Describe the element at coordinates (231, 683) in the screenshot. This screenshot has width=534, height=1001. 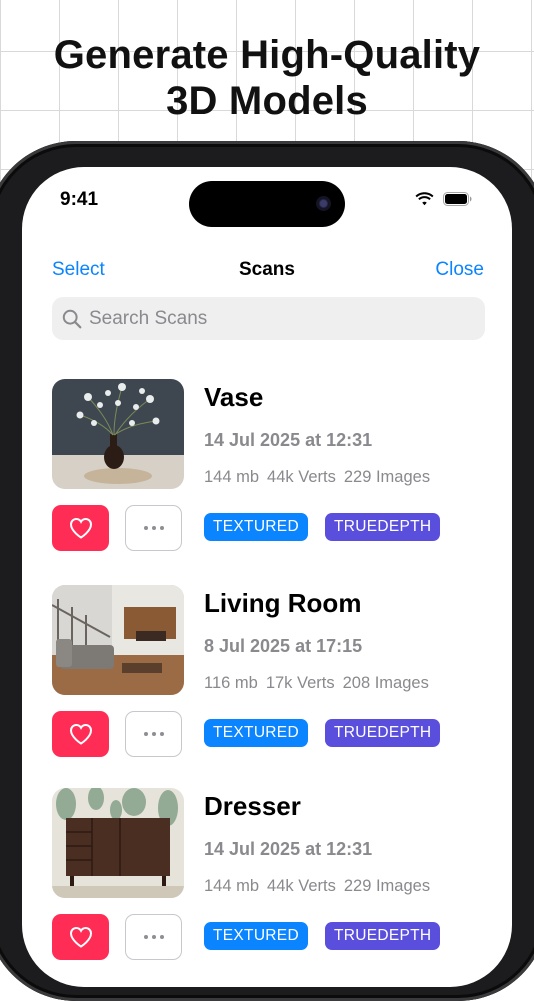
I see `scan-size: 116 mb` at that location.